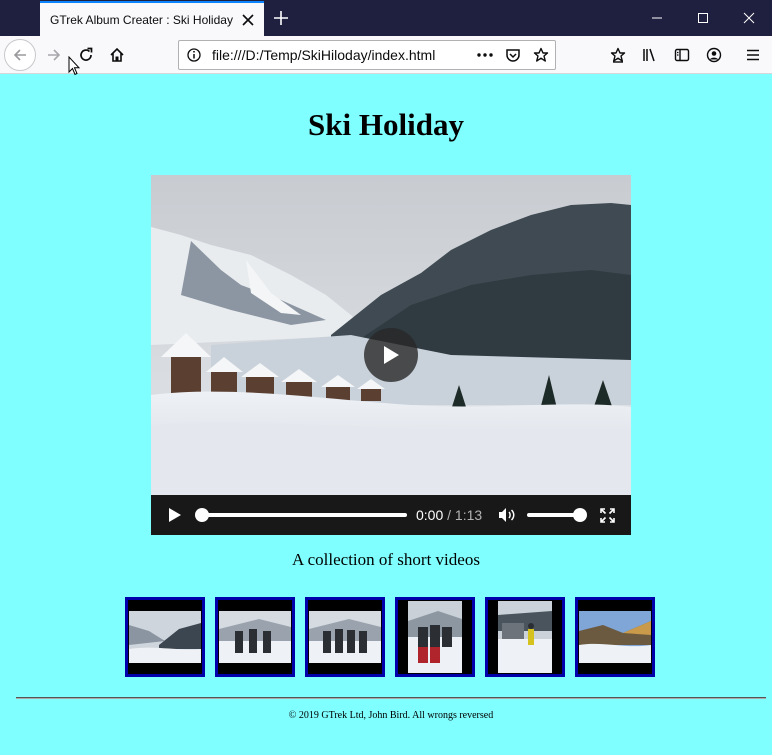 This screenshot has height=755, width=772. Describe the element at coordinates (557, 515) in the screenshot. I see `volume-slider` at that location.